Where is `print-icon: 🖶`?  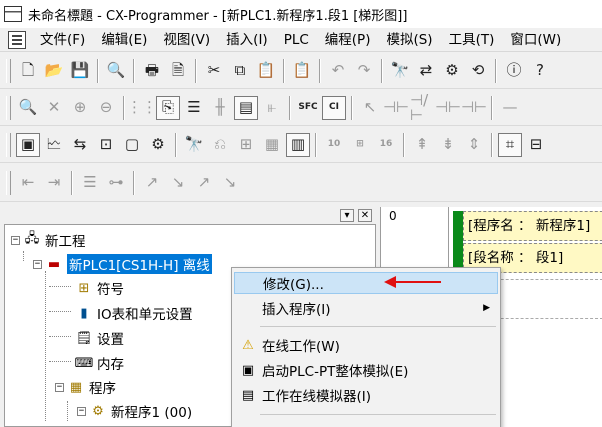 print-icon: 🖶 is located at coordinates (152, 71).